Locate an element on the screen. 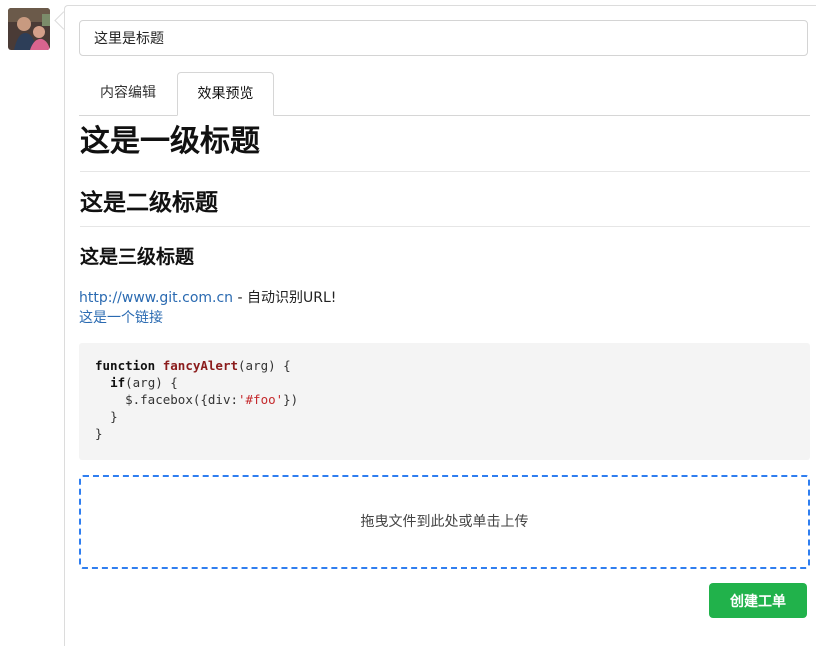 This screenshot has width=816, height=646. preview-heading-2: 这是二级标题 is located at coordinates (445, 205).